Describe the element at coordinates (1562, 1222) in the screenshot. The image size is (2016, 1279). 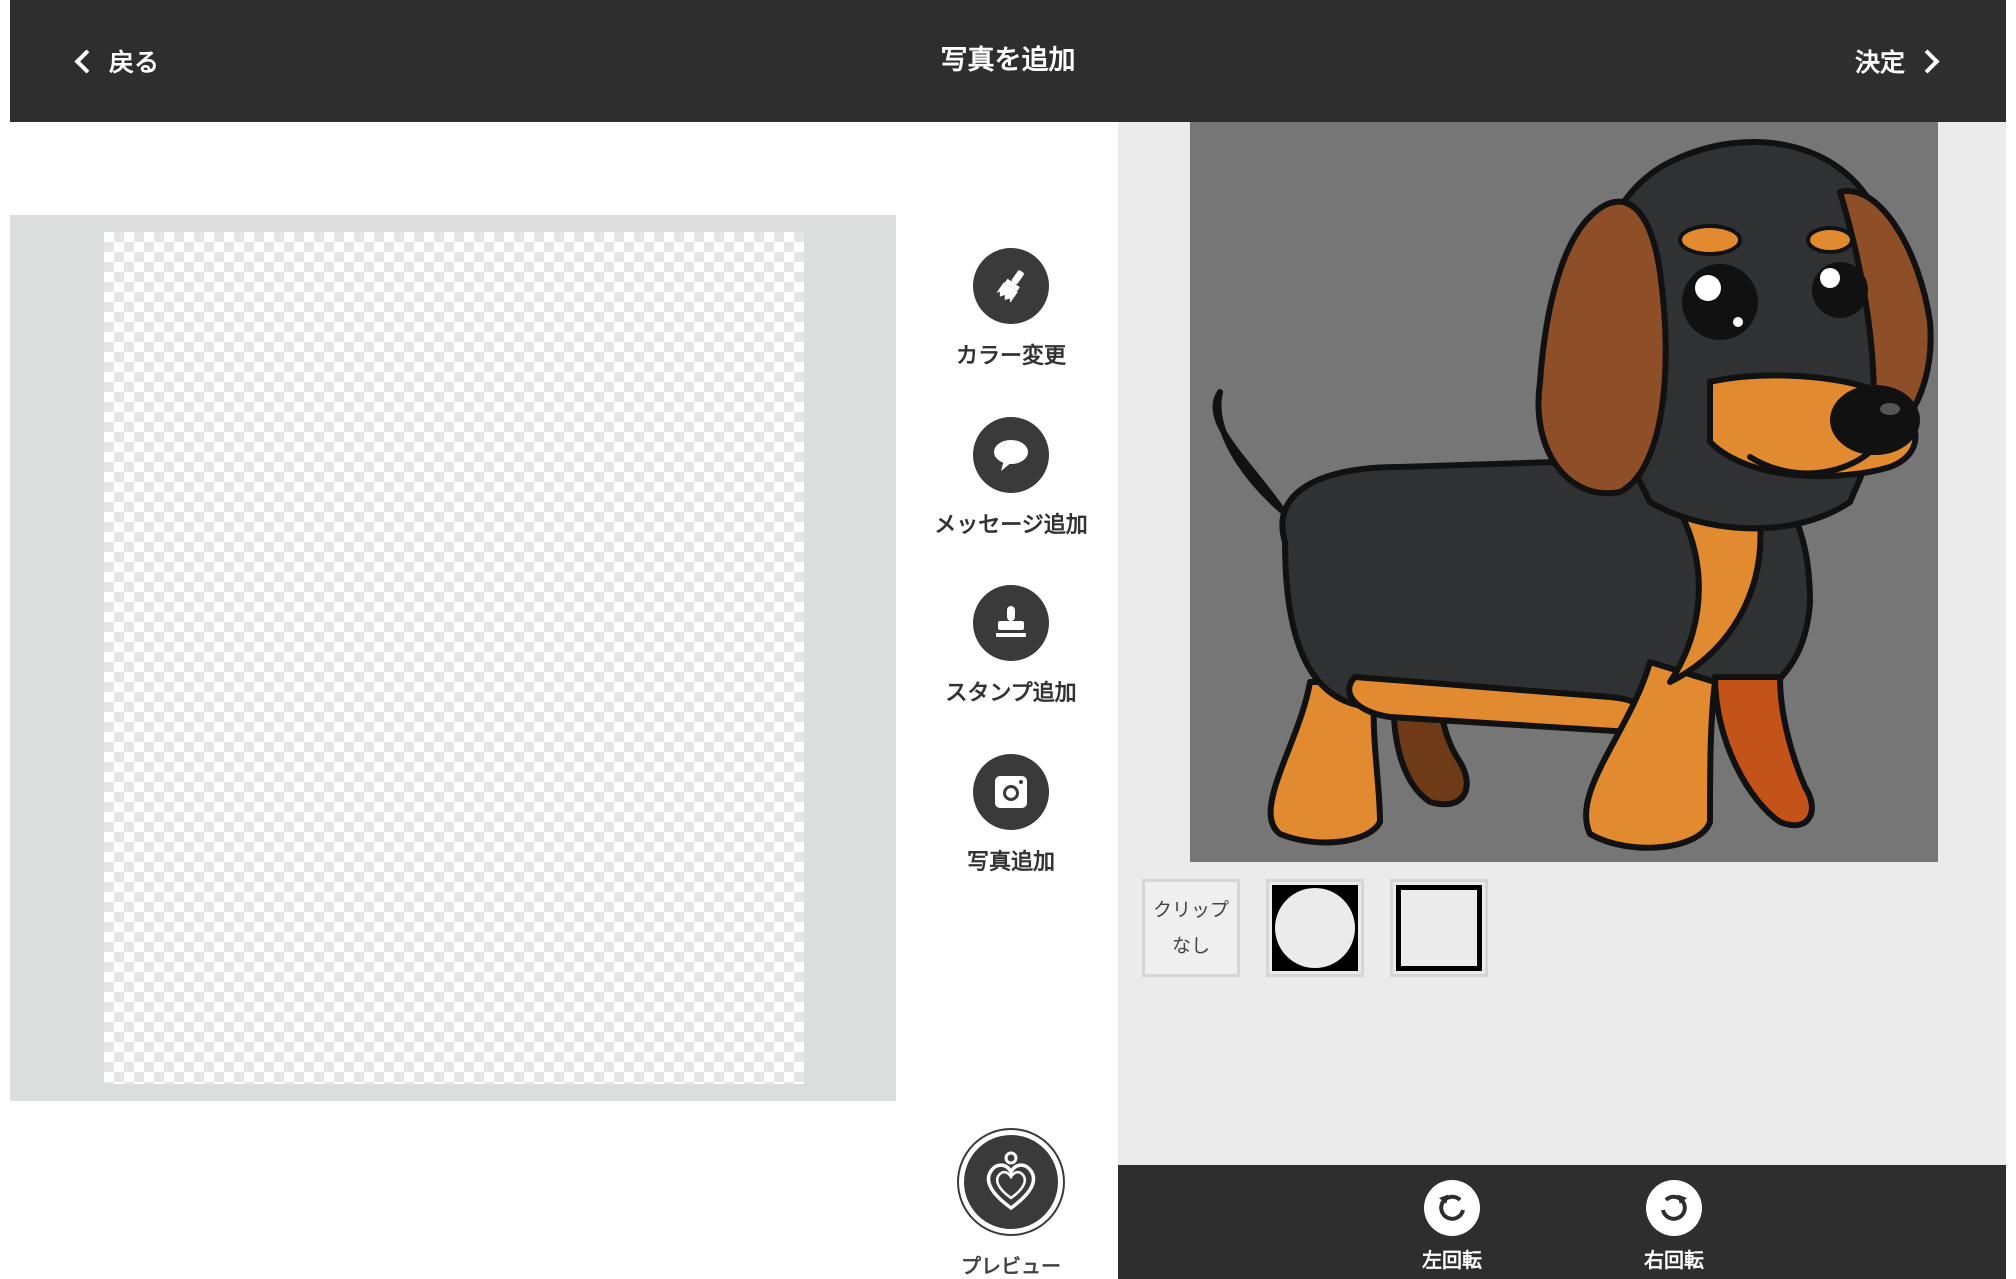
I see `rotate-toolbar: 左回転 右回転` at that location.